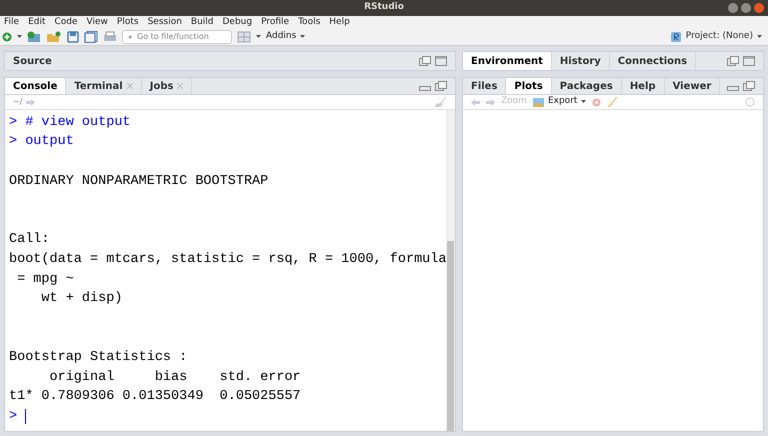  Describe the element at coordinates (12, 22) in the screenshot. I see `menu-item: File` at that location.